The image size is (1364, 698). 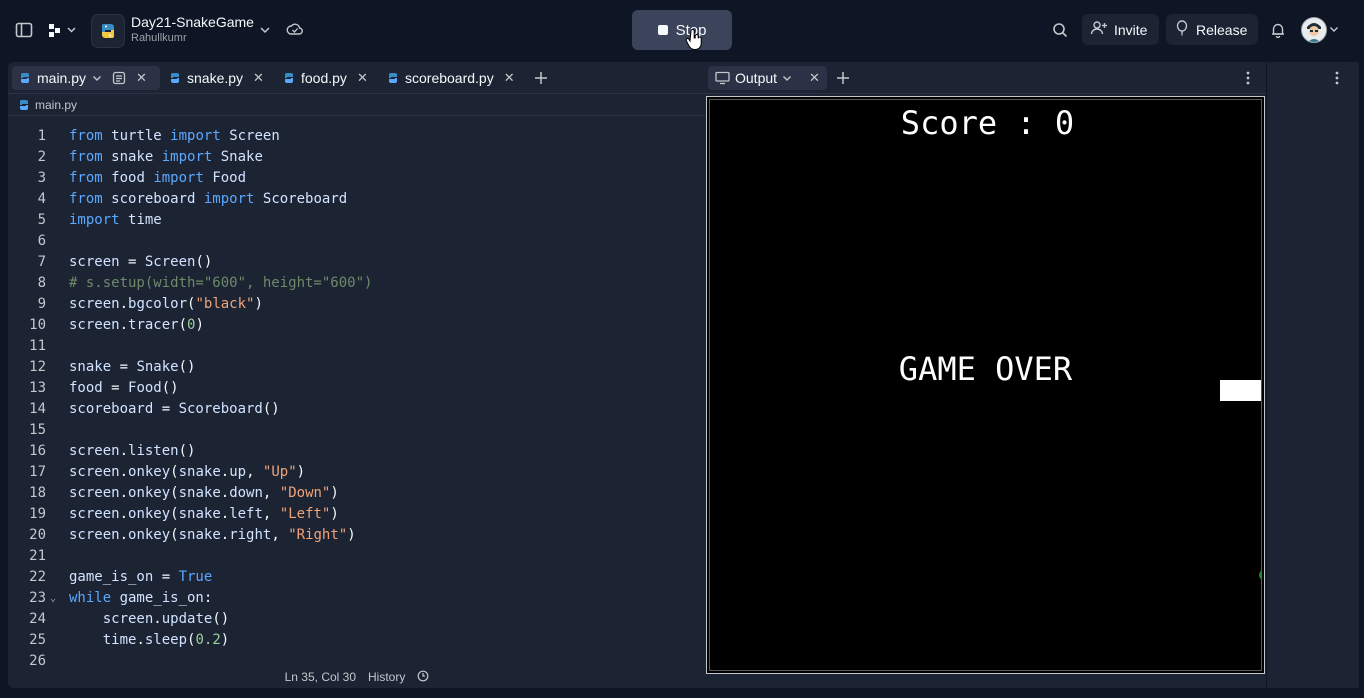 I want to click on line-number: 16, so click(x=37, y=451).